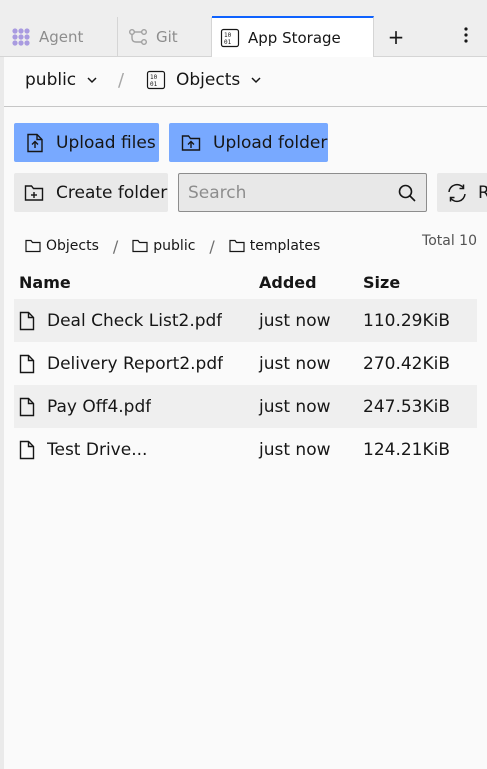 This screenshot has height=769, width=487. I want to click on folder-add-icon, so click(34, 193).